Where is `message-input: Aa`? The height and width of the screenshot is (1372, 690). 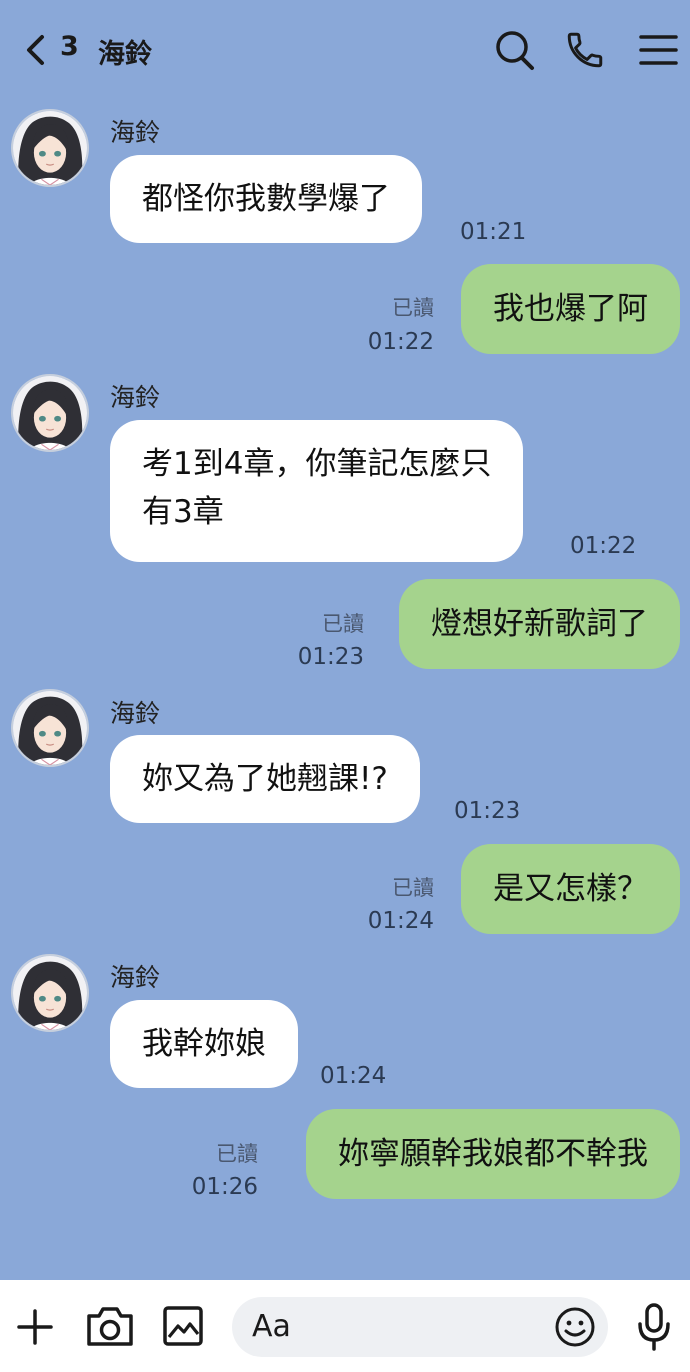
message-input: Aa is located at coordinates (420, 1327).